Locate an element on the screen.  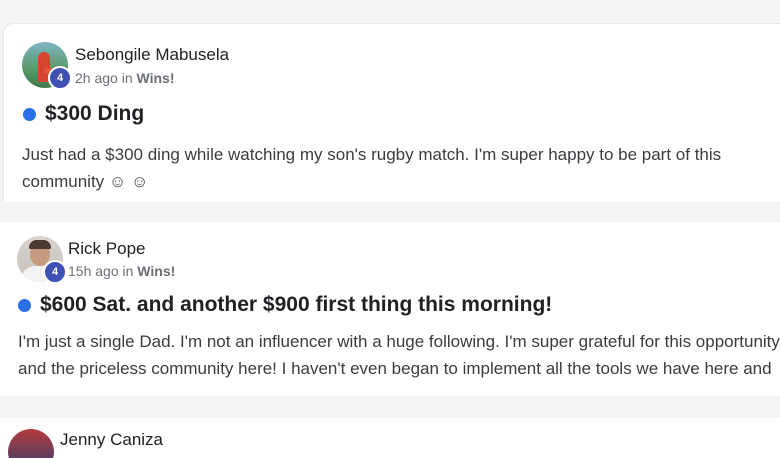
avatar is located at coordinates (31, 443).